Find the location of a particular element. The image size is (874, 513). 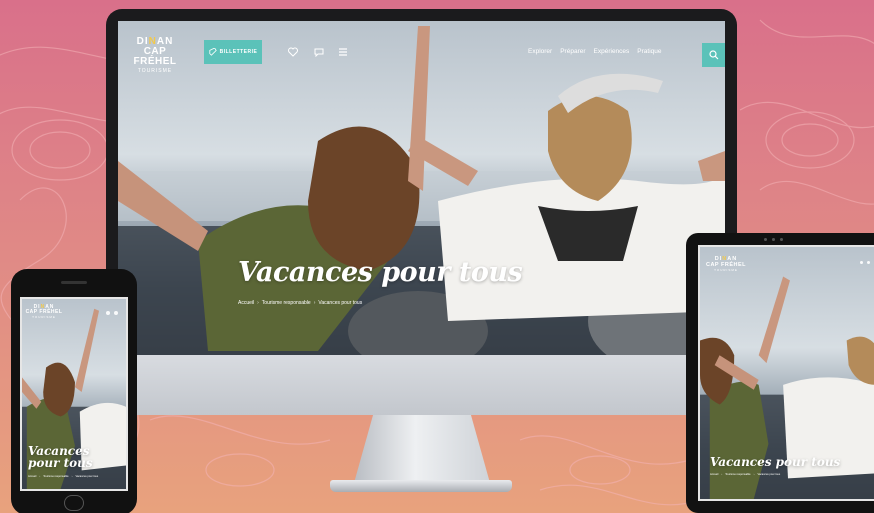

chat-icon is located at coordinates (319, 52).